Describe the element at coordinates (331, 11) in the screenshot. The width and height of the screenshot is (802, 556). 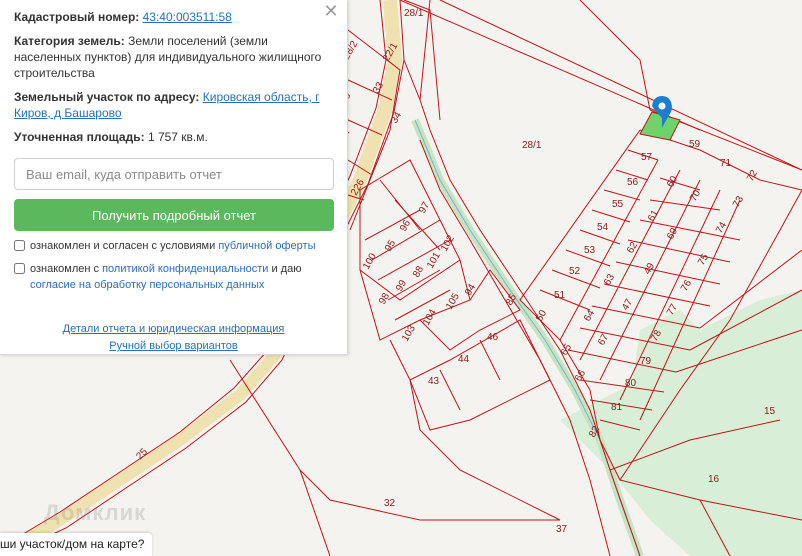
I see `close-icon: ✕` at that location.